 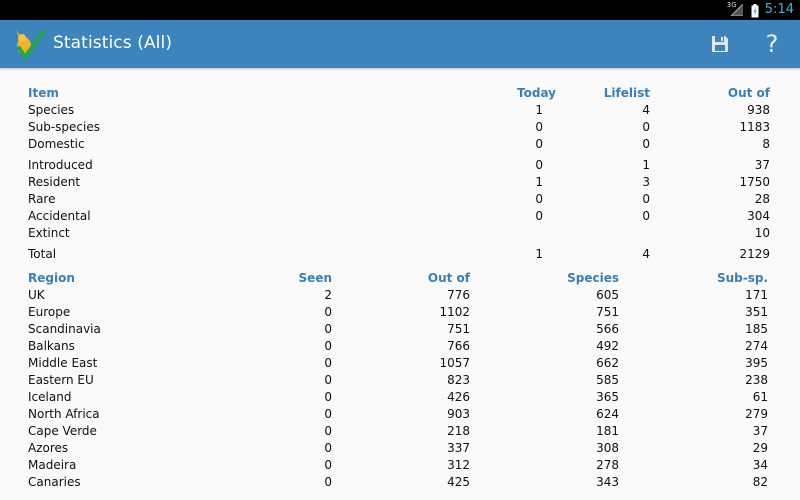 What do you see at coordinates (760, 397) in the screenshot?
I see `subsp-value: 61` at bounding box center [760, 397].